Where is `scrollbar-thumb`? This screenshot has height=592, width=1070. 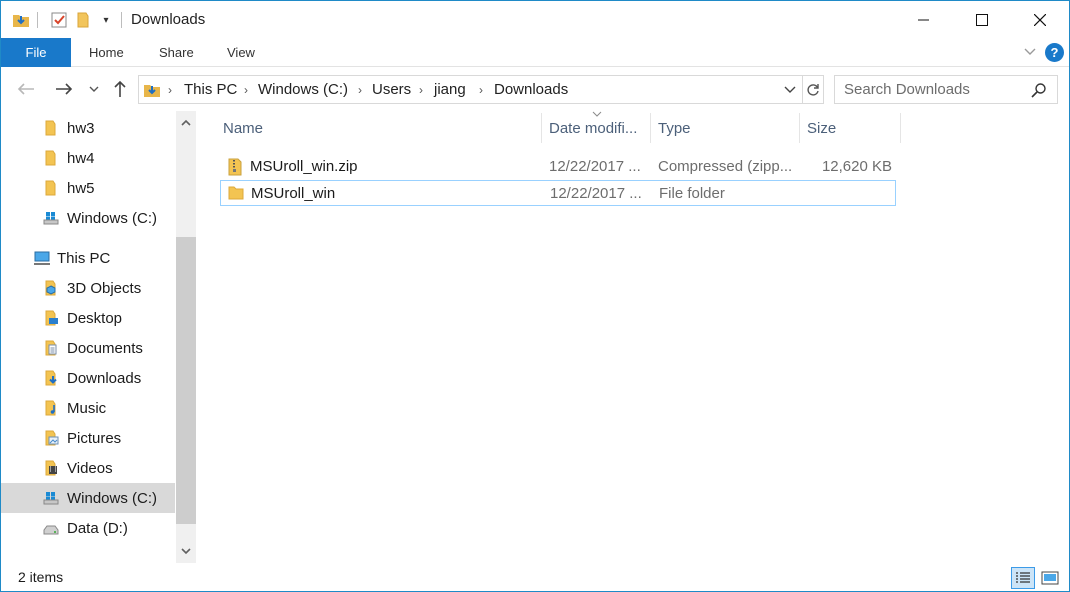
scrollbar-thumb is located at coordinates (186, 380).